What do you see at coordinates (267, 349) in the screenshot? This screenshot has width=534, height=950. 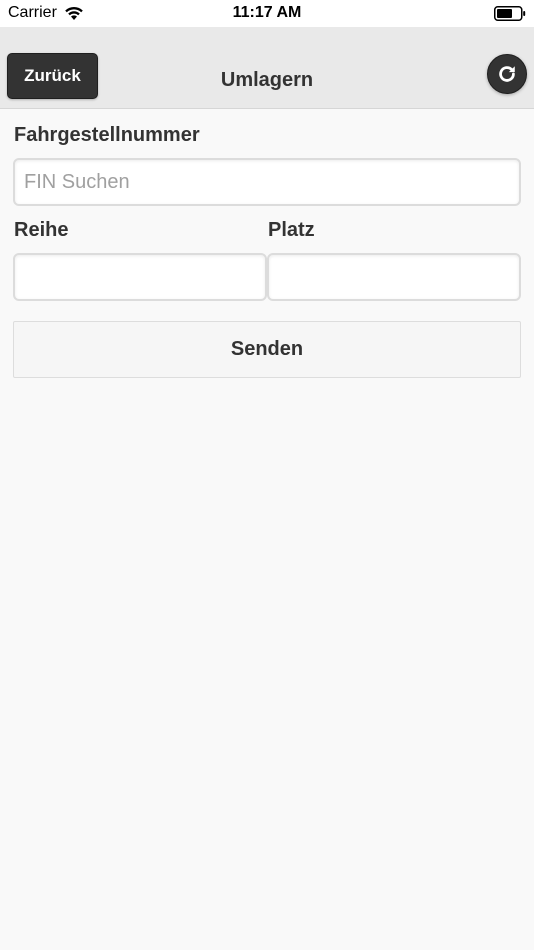 I see `send-button: Senden` at bounding box center [267, 349].